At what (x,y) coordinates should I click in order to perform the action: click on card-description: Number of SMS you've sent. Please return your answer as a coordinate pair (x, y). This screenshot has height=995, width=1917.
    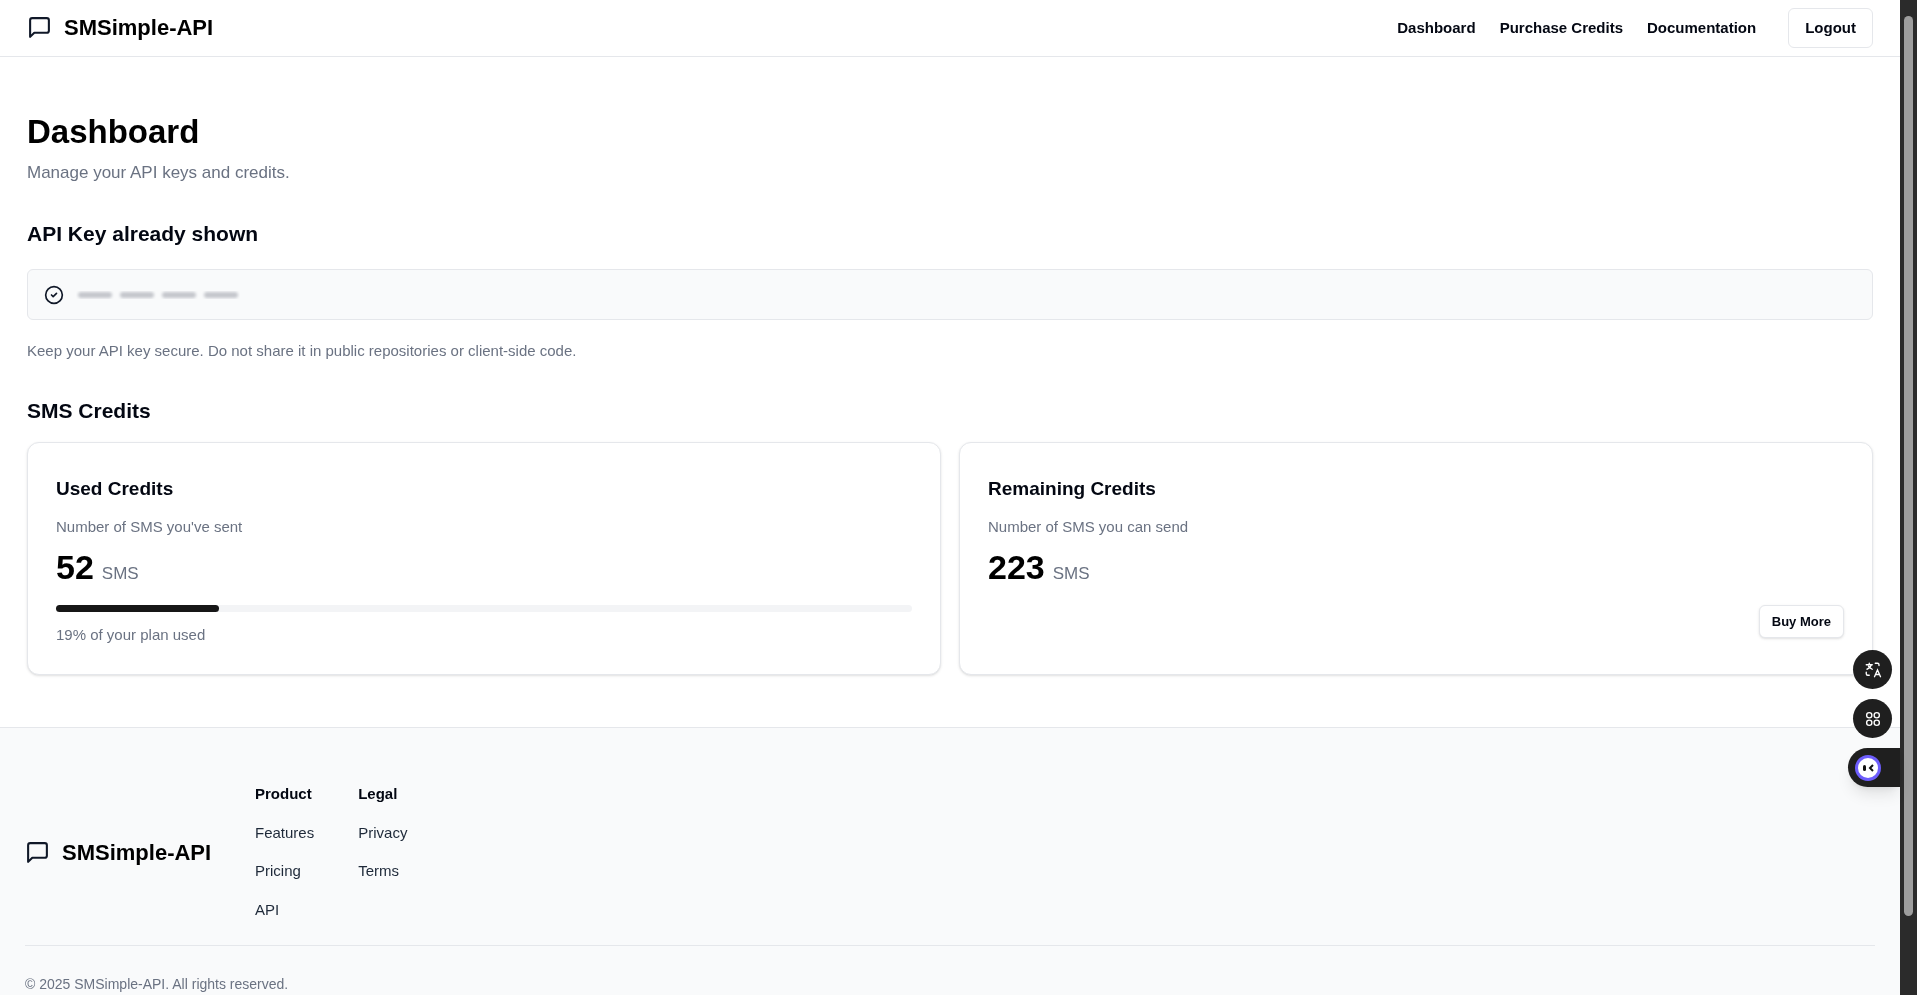
    Looking at the image, I should click on (150, 526).